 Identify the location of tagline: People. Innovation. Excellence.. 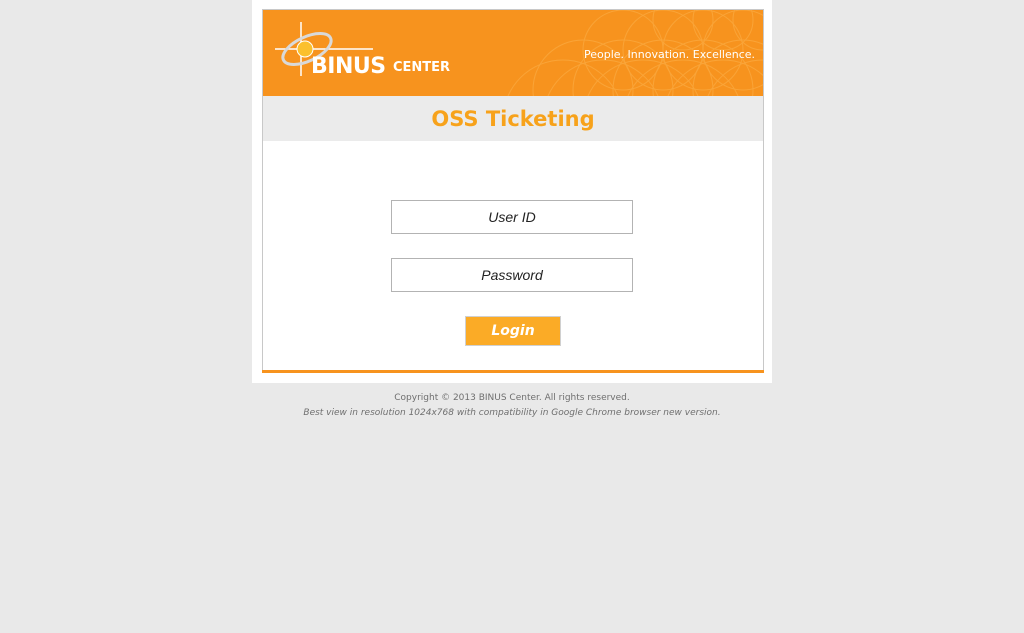
(669, 54).